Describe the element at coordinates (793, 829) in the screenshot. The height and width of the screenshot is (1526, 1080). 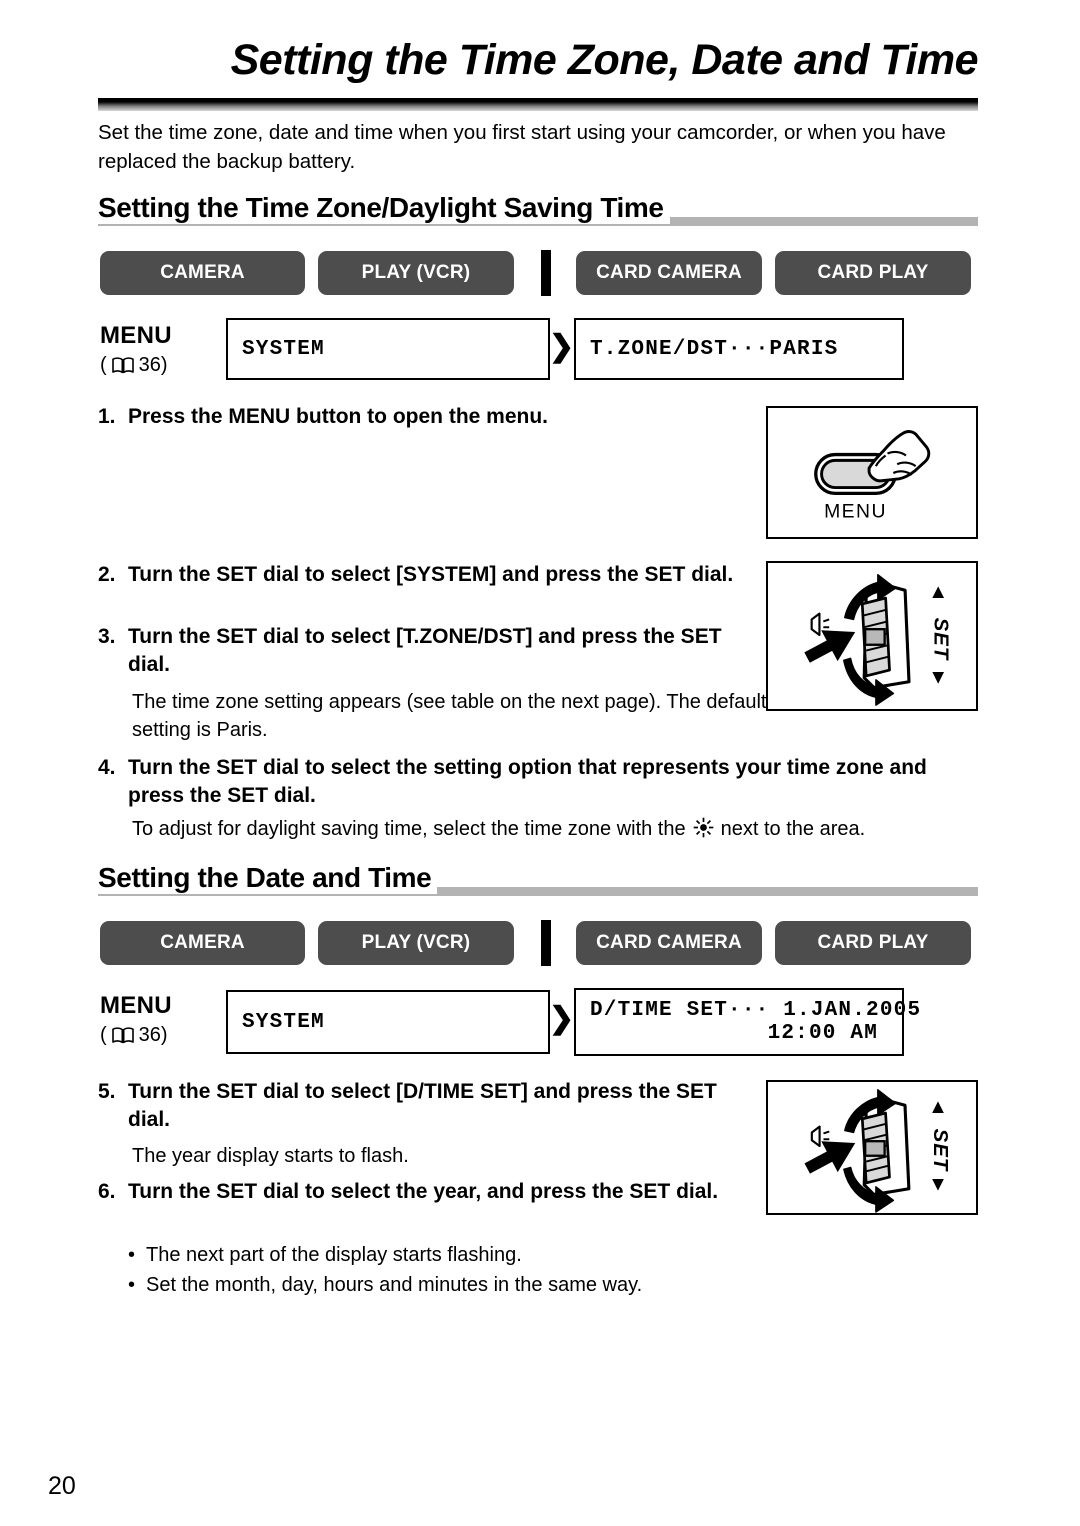
I see `step-4-note-part2: next to the area.` at that location.